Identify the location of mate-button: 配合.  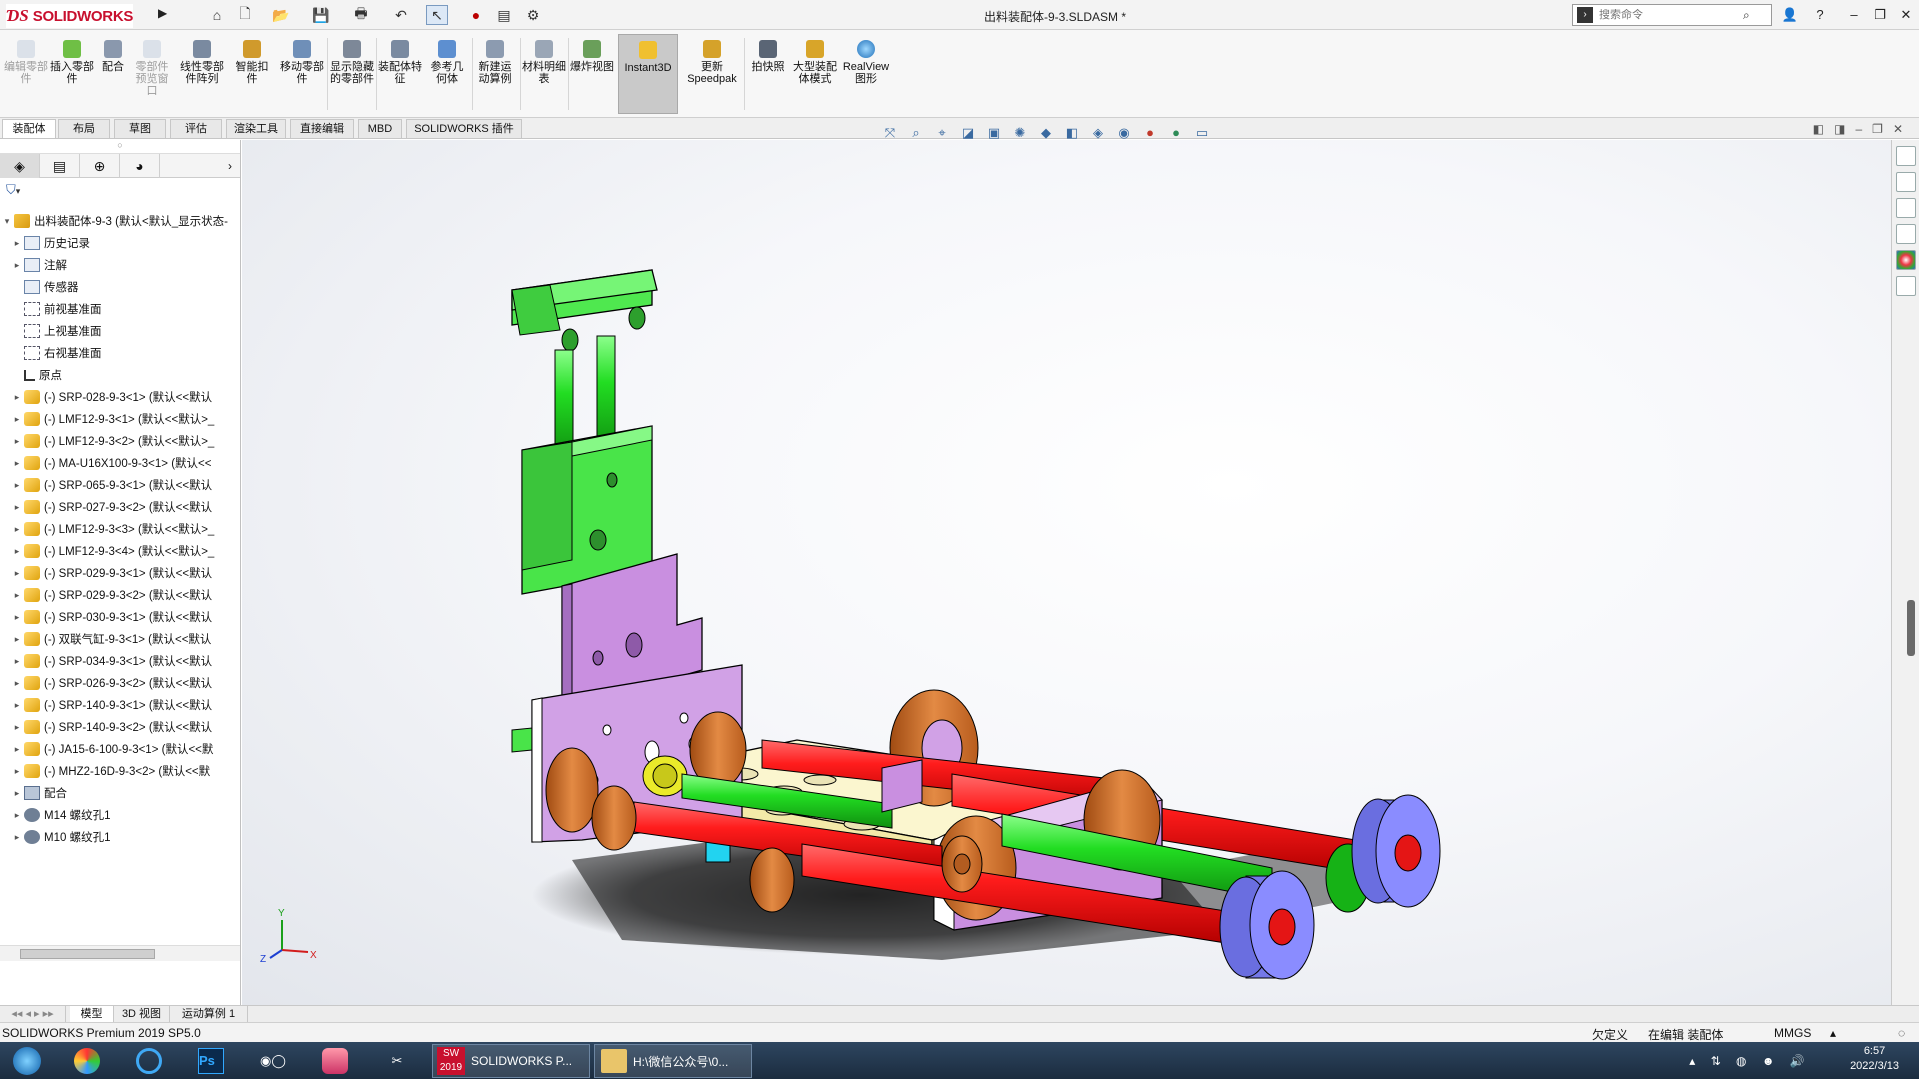
(113, 74).